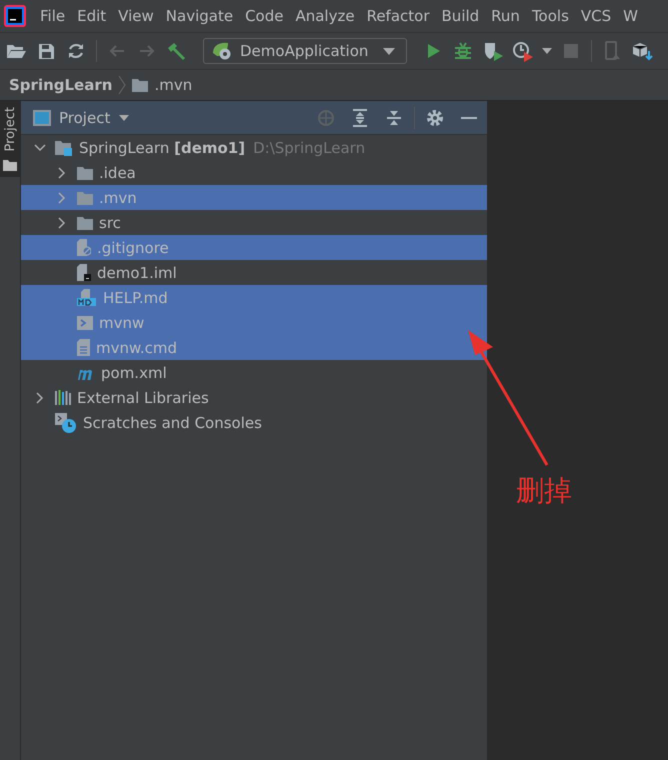  I want to click on tree-item-label: src, so click(110, 223).